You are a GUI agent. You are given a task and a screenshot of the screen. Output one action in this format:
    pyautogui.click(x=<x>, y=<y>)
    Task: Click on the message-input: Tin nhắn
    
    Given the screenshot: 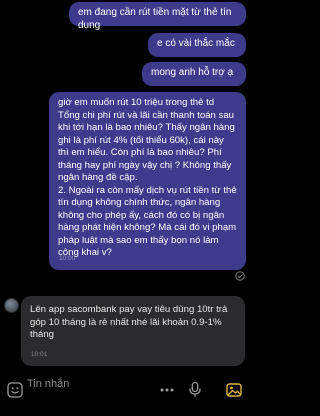 What is the action you would take?
    pyautogui.click(x=48, y=384)
    